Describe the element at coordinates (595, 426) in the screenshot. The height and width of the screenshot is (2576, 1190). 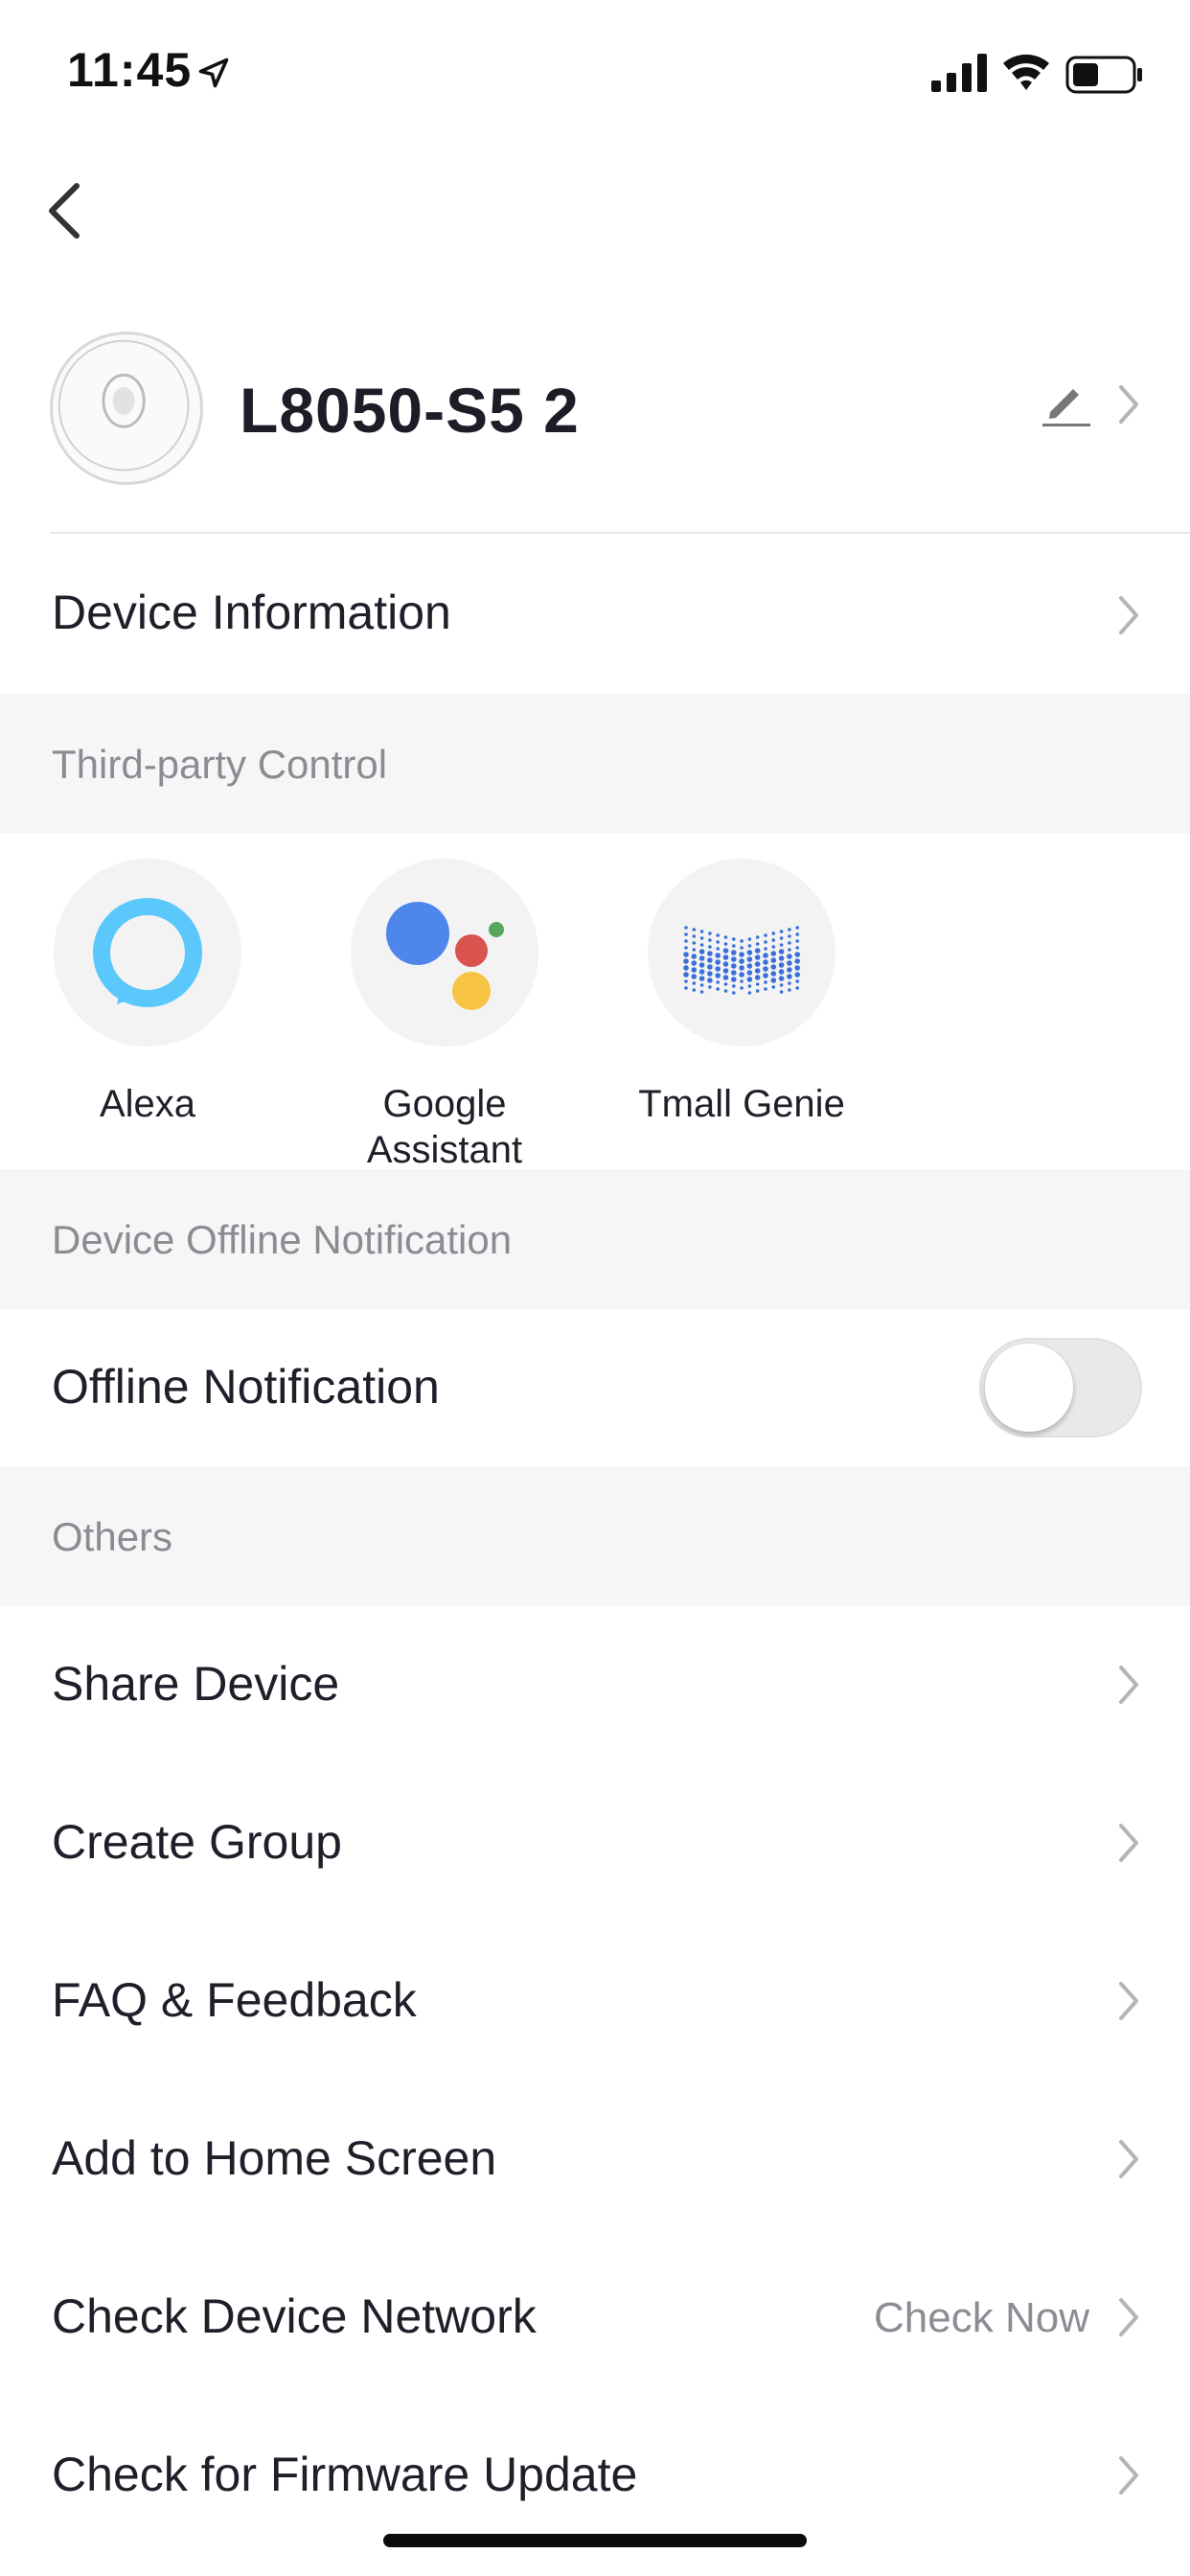
I see `device-header: L8050-S5 2` at that location.